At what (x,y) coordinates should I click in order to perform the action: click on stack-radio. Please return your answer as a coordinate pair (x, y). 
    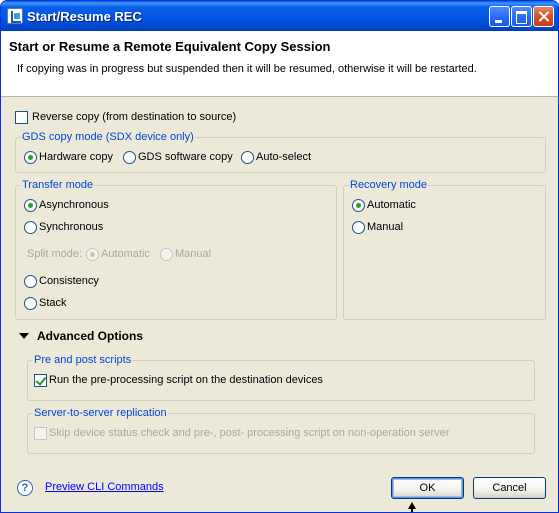
    Looking at the image, I should click on (30, 303).